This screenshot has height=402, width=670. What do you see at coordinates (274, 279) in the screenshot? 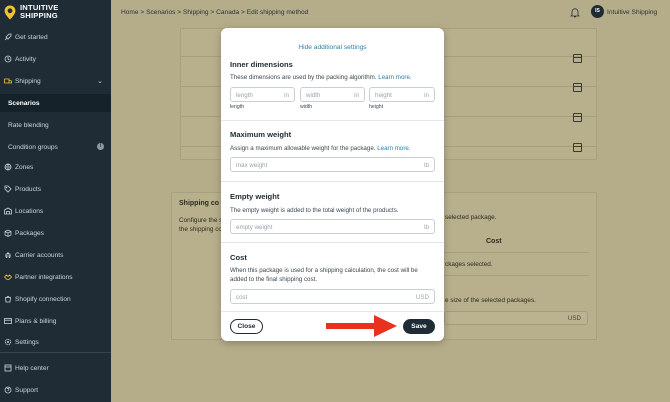
I see `cost-desc-line2: added to the final shipping cost.` at bounding box center [274, 279].